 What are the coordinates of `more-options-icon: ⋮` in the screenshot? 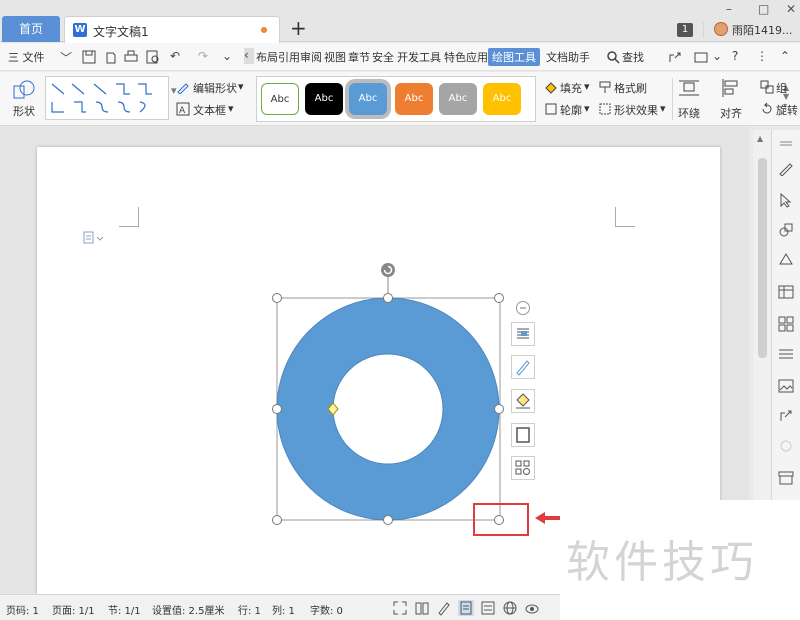 It's located at (762, 56).